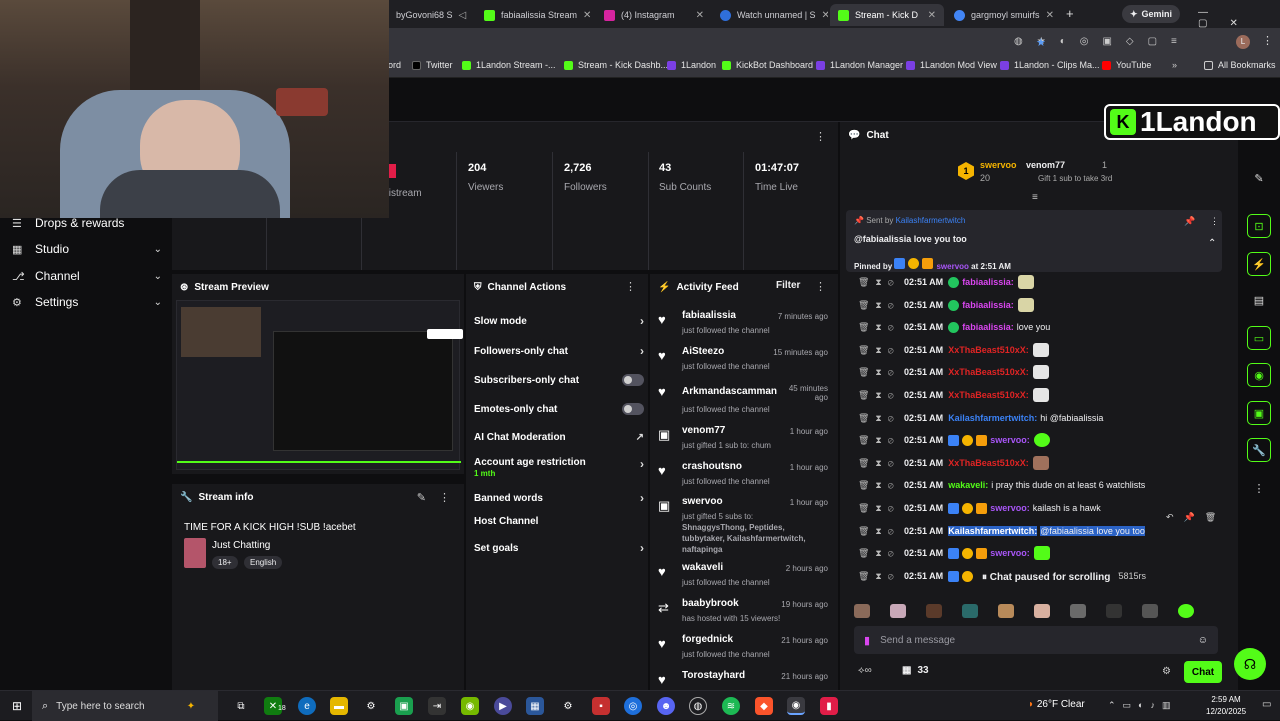 This screenshot has width=1280, height=721. Describe the element at coordinates (1046, 577) in the screenshot. I see `chat-paused-notice: ⏸ Chat paused for scrolling` at that location.